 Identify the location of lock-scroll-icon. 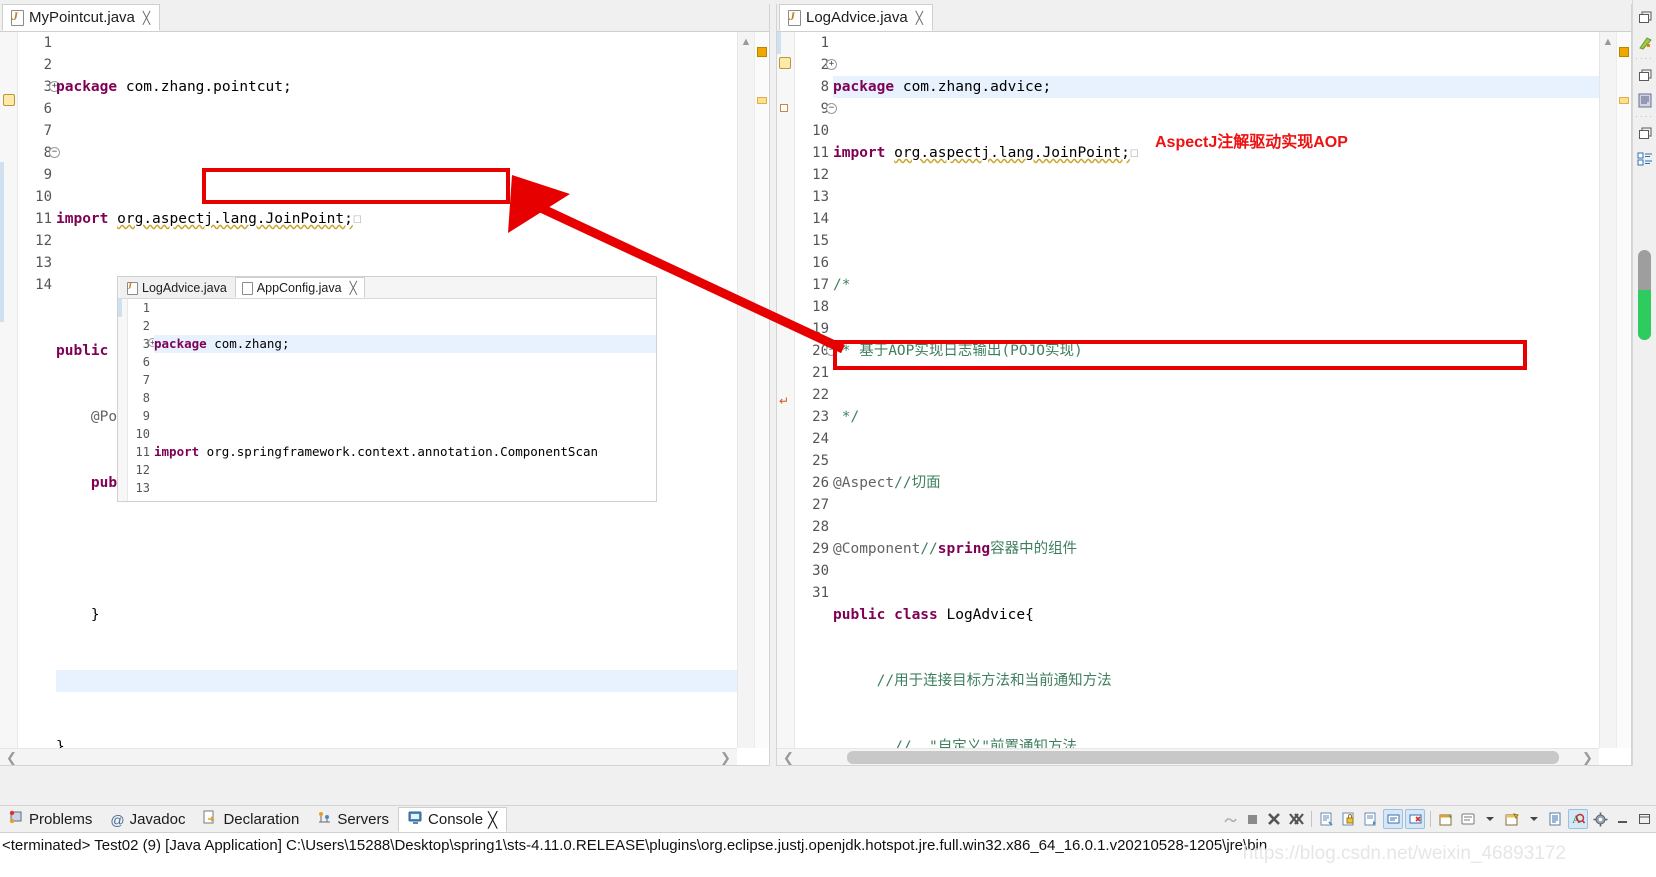
(1349, 819).